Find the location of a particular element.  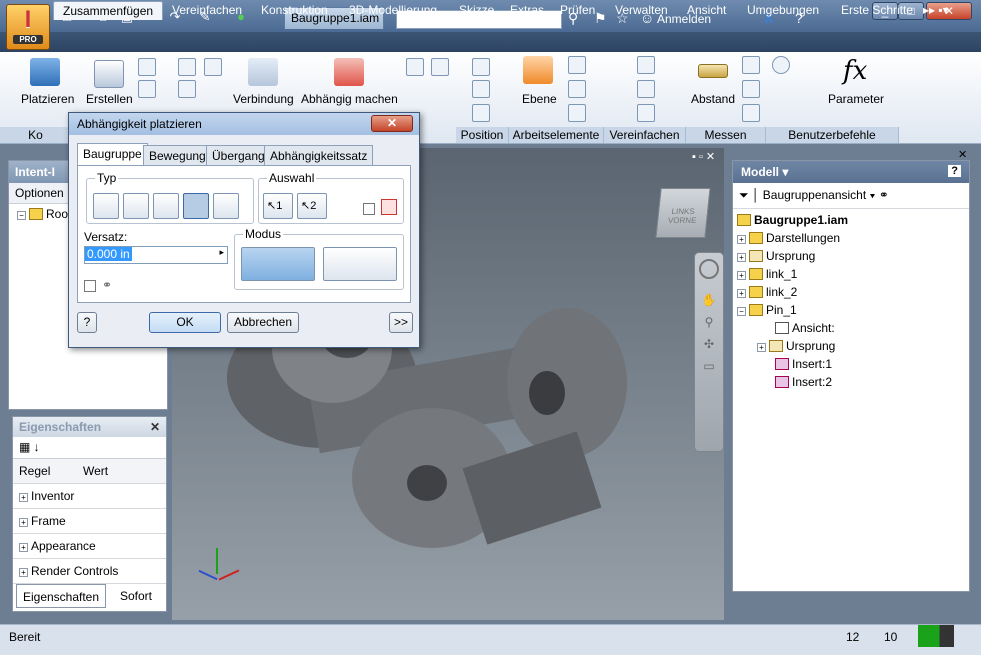

tab-assembly: Baugruppe is located at coordinates (112, 154).